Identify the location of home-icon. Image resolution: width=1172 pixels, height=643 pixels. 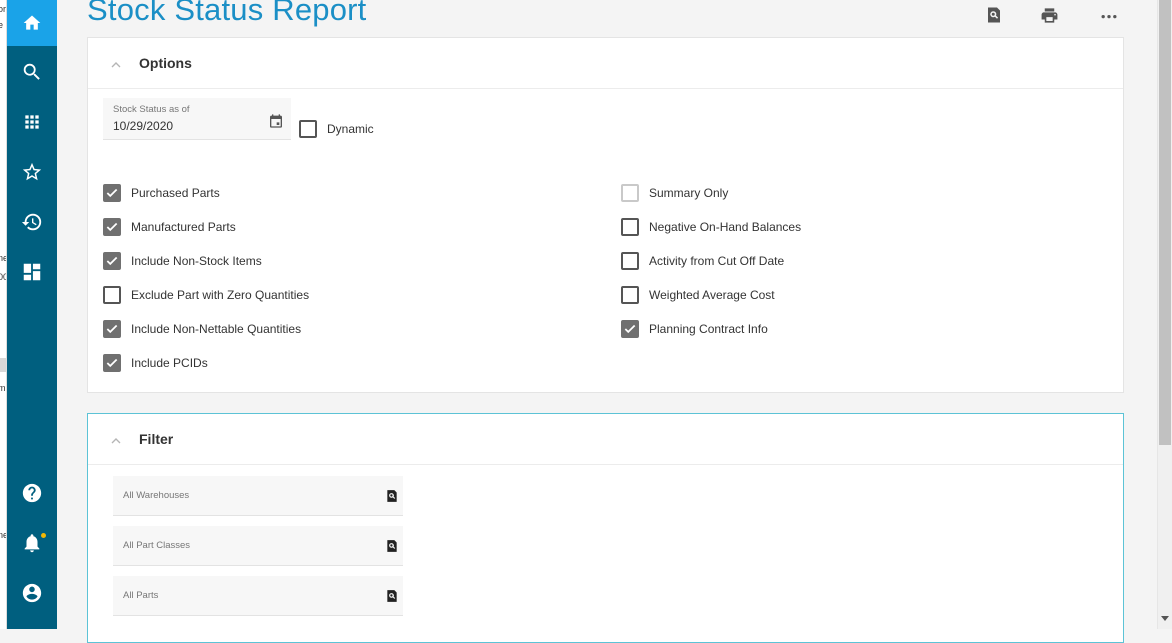
(32, 22).